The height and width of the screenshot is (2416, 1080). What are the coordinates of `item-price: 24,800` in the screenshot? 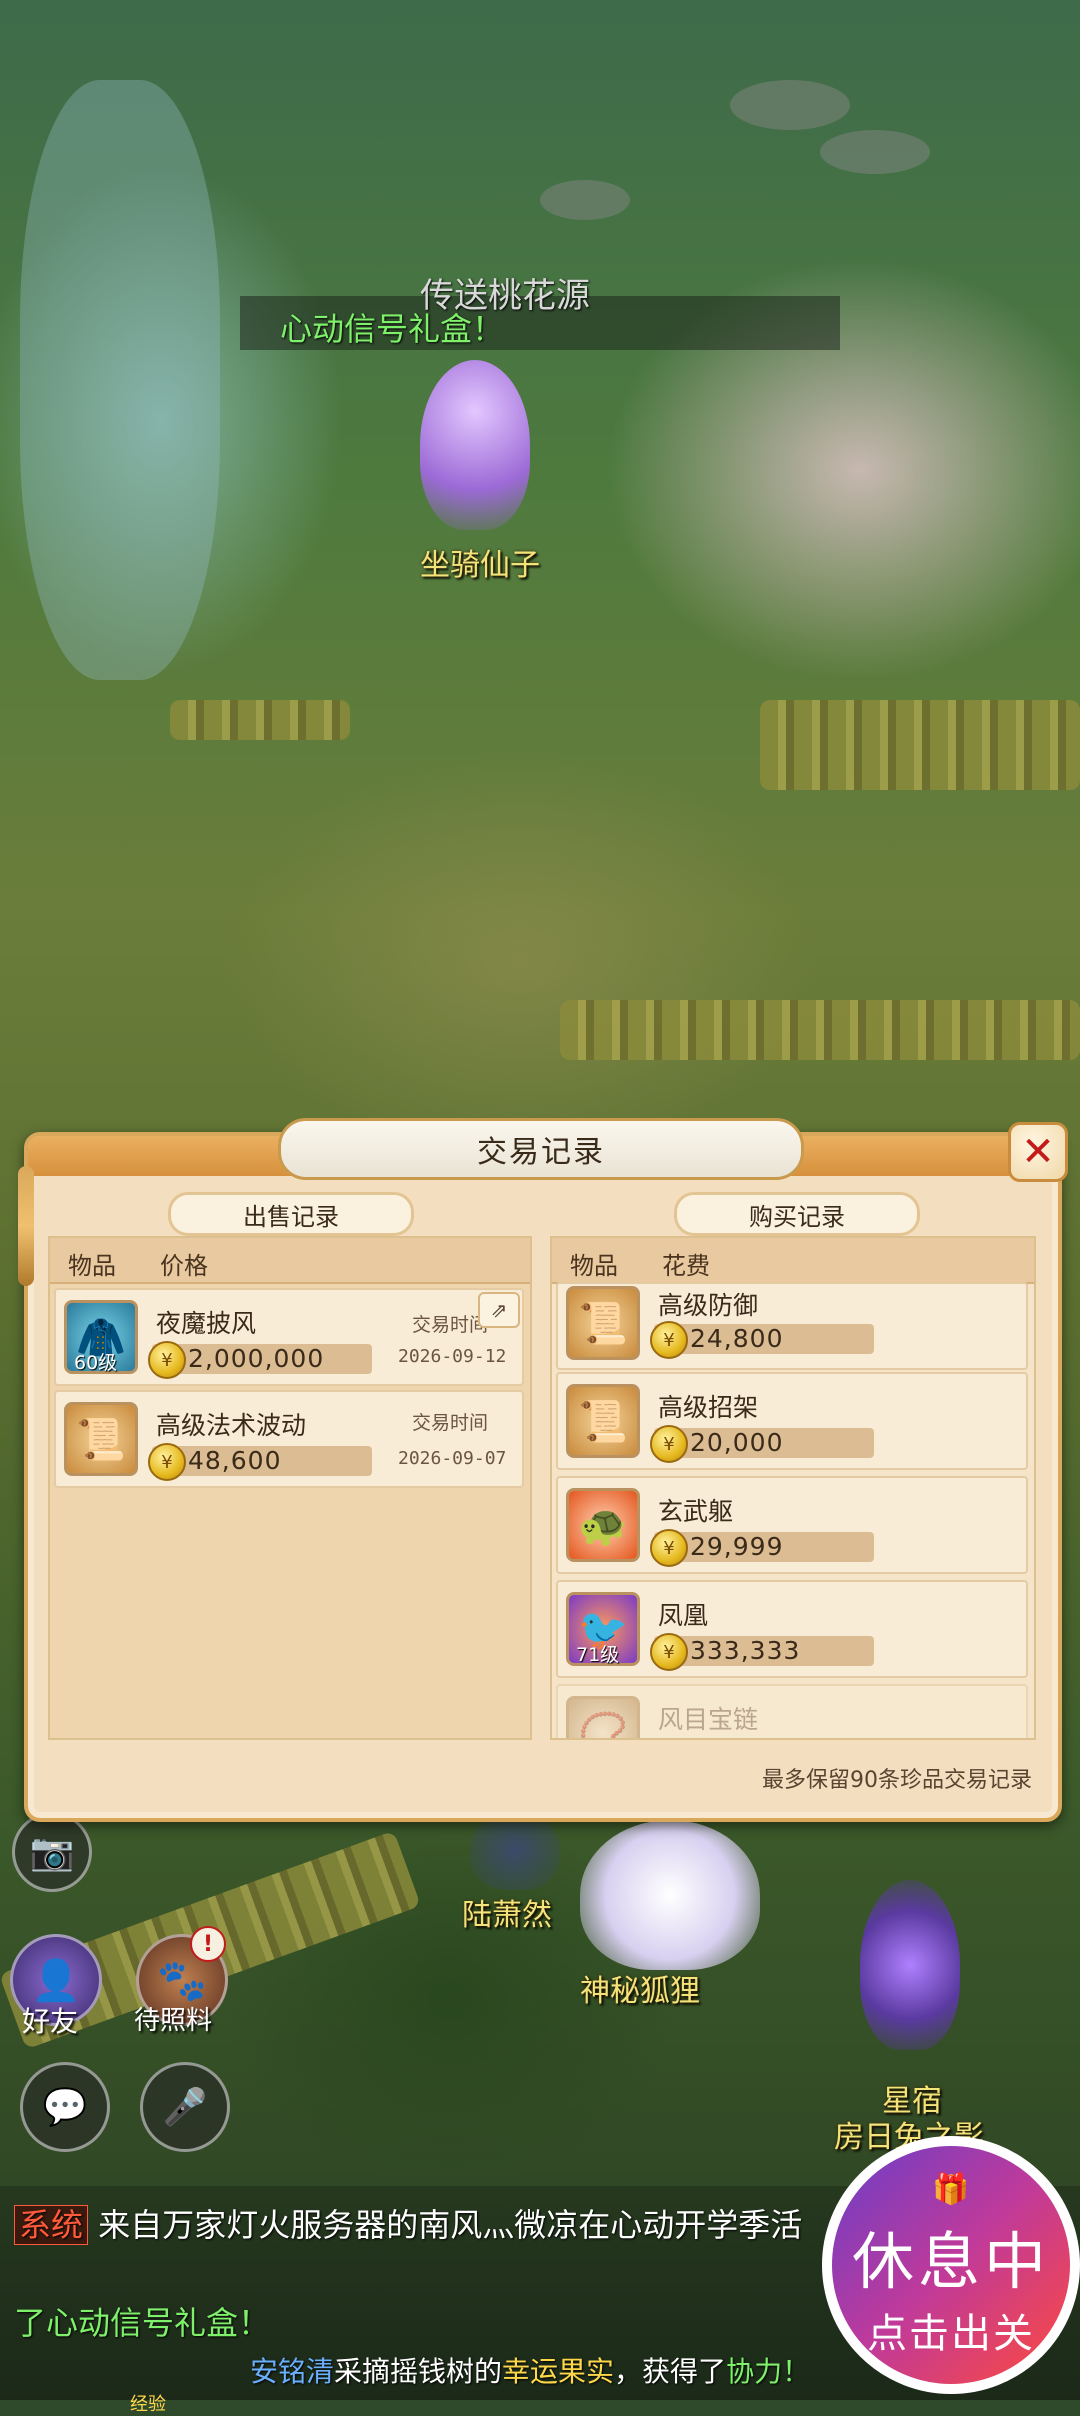 It's located at (737, 1338).